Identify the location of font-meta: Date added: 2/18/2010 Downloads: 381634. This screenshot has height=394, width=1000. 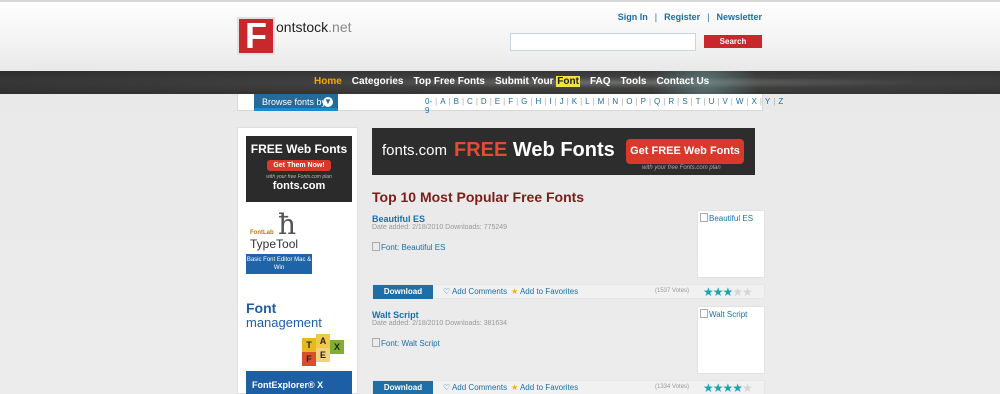
(440, 323).